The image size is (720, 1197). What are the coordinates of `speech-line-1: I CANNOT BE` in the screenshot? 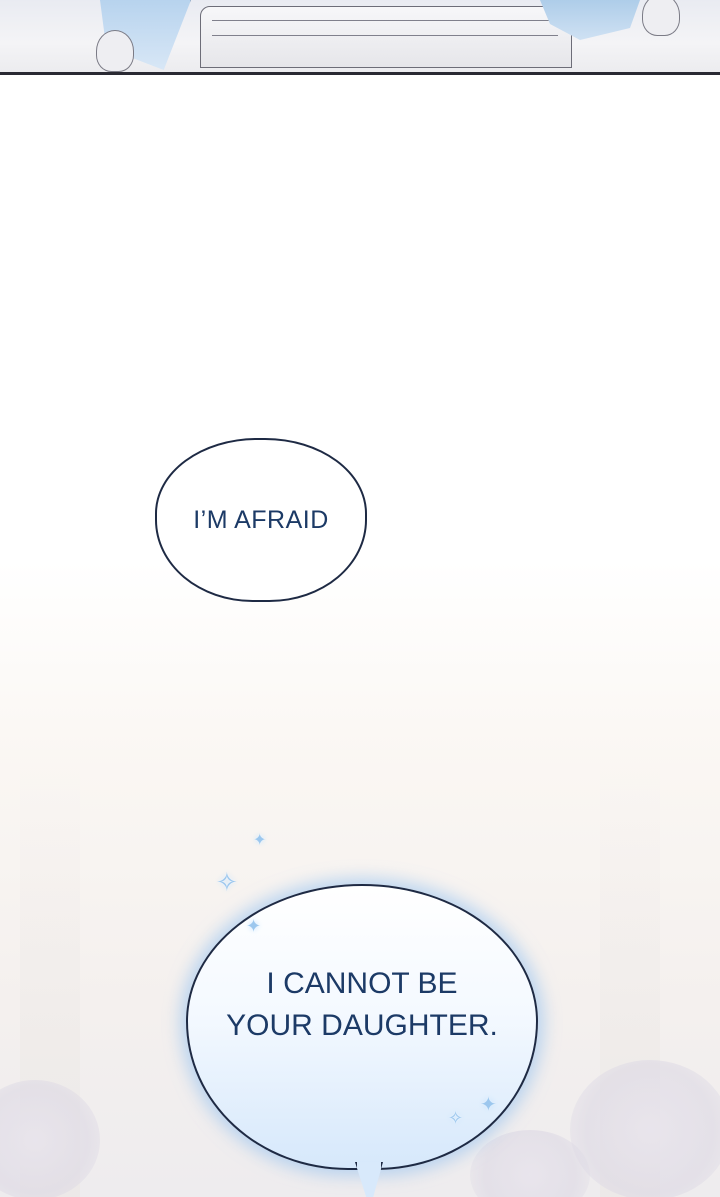 It's located at (362, 983).